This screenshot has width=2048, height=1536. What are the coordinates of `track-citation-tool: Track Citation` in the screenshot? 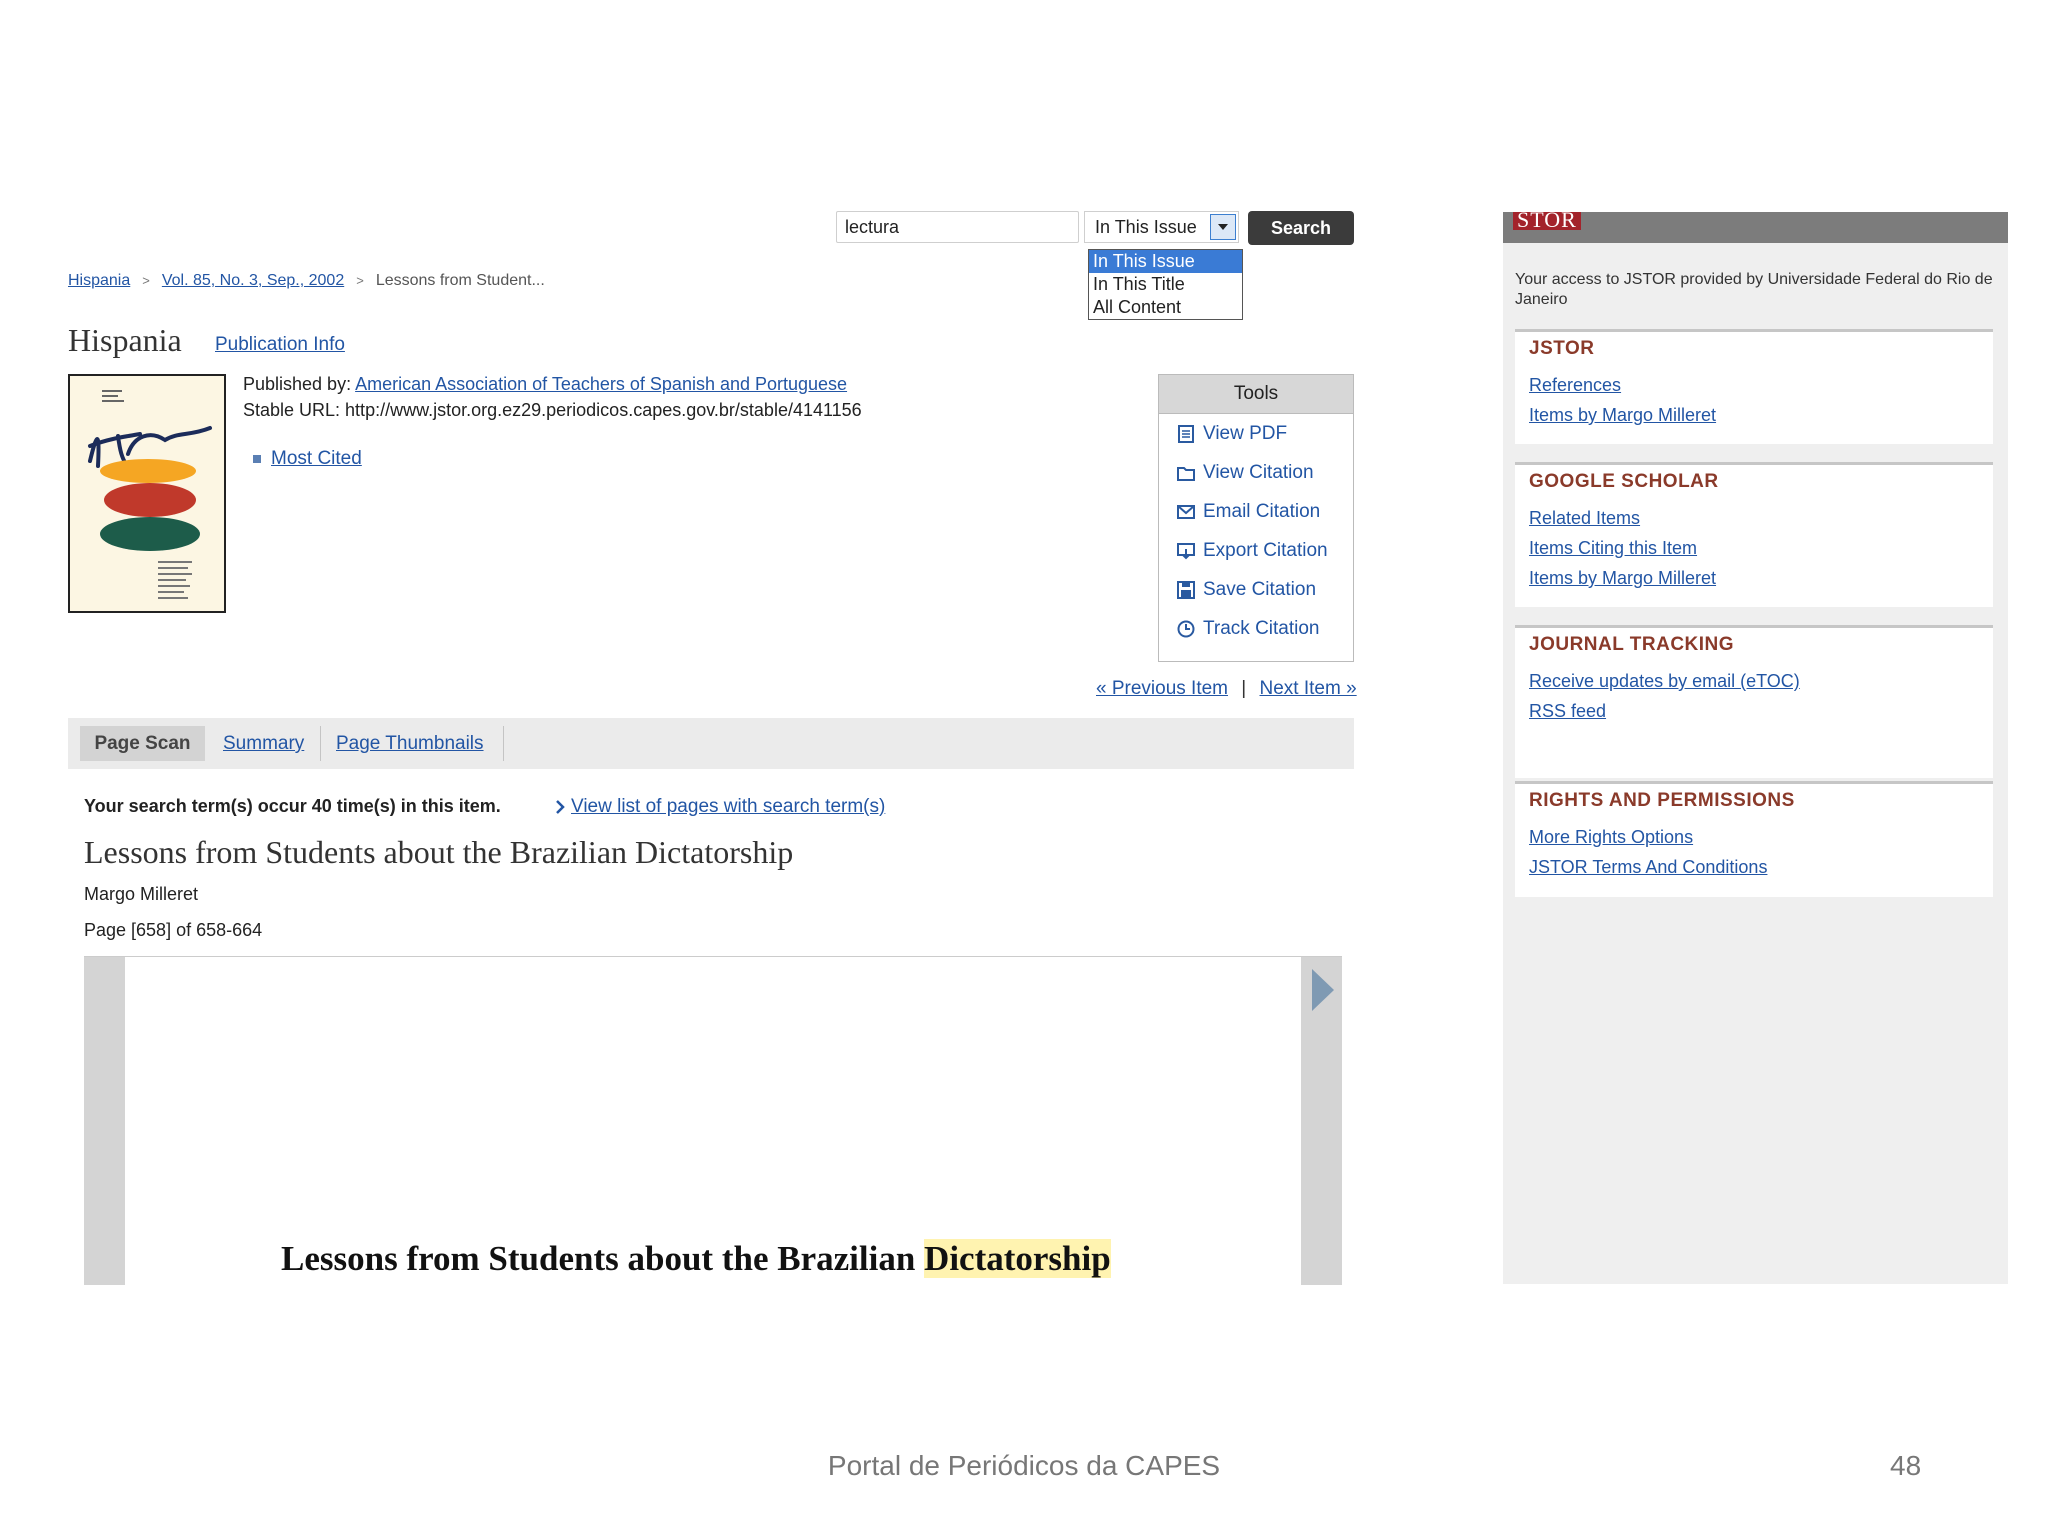 It's located at (1256, 628).